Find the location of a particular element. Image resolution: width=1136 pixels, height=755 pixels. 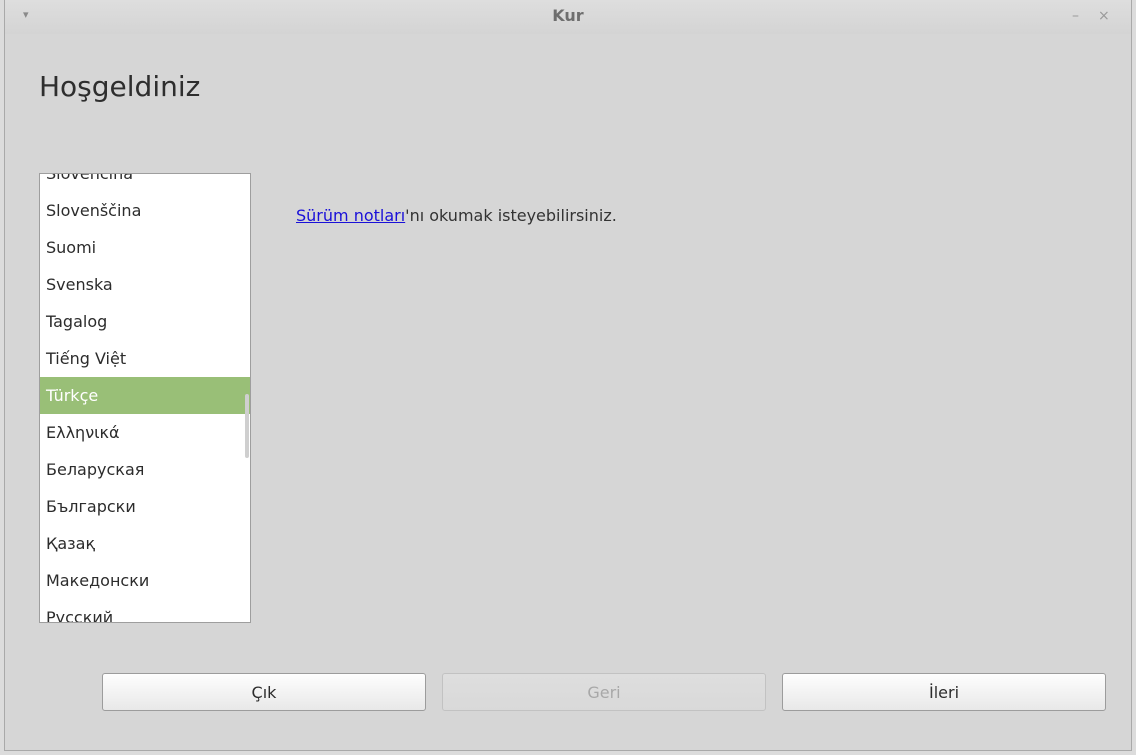

back-button: Geri is located at coordinates (604, 692).